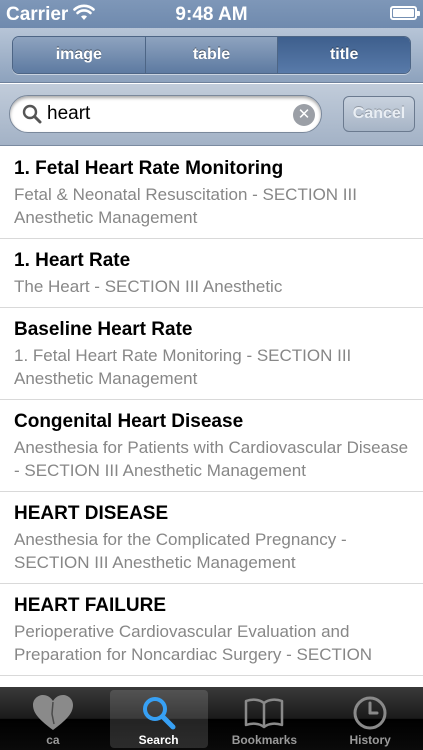 Image resolution: width=423 pixels, height=750 pixels. What do you see at coordinates (344, 55) in the screenshot?
I see `segment-title: title` at bounding box center [344, 55].